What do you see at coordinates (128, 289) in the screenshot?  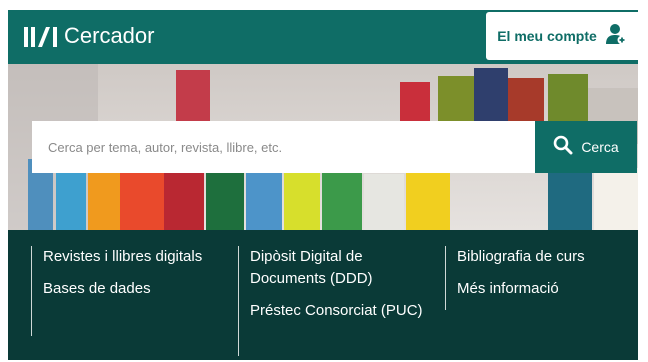 I see `link-databases: Bases de dades` at bounding box center [128, 289].